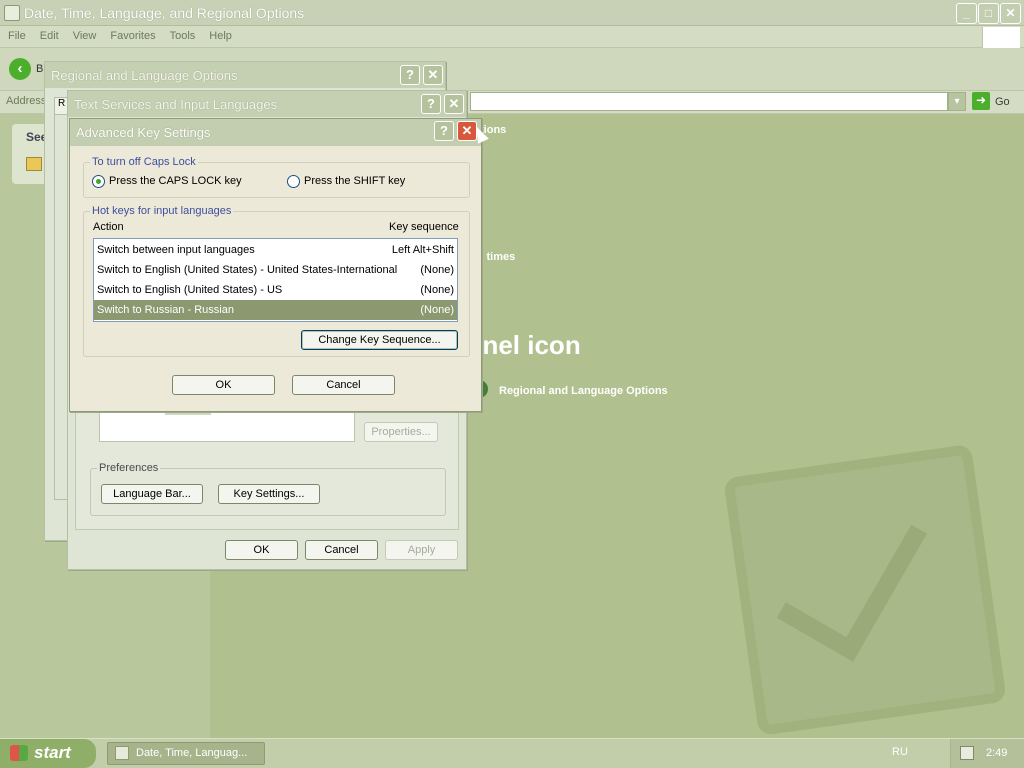 The width and height of the screenshot is (1024, 768). Describe the element at coordinates (52, 753) in the screenshot. I see `start-label: start` at that location.